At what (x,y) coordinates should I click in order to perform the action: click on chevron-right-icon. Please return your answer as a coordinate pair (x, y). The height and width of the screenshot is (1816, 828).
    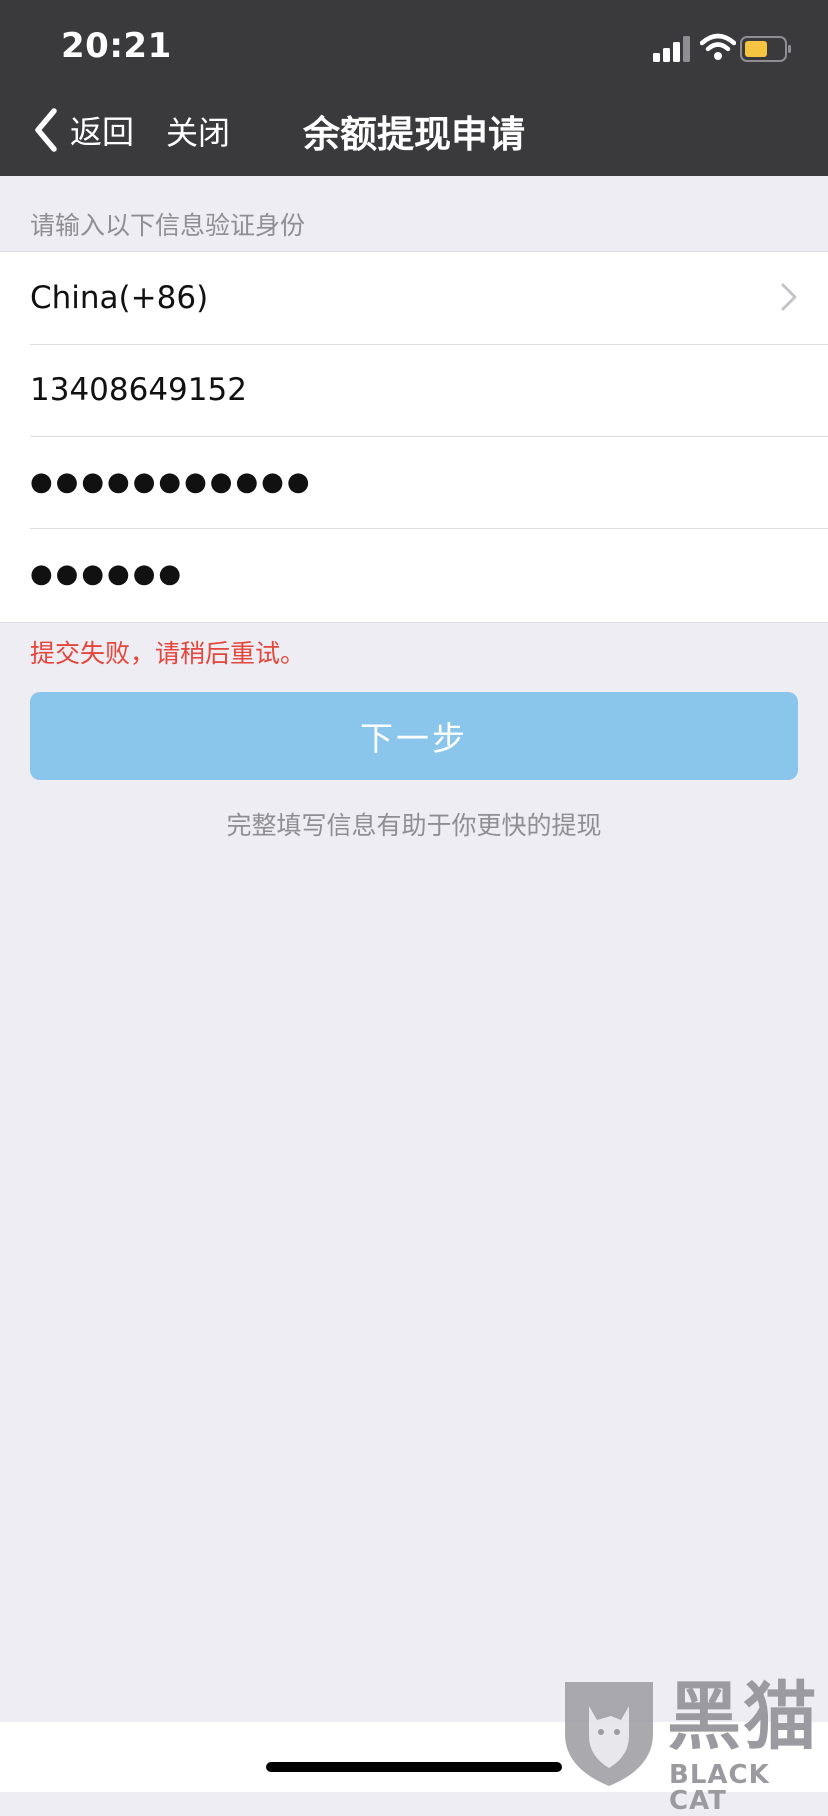
    Looking at the image, I should click on (789, 297).